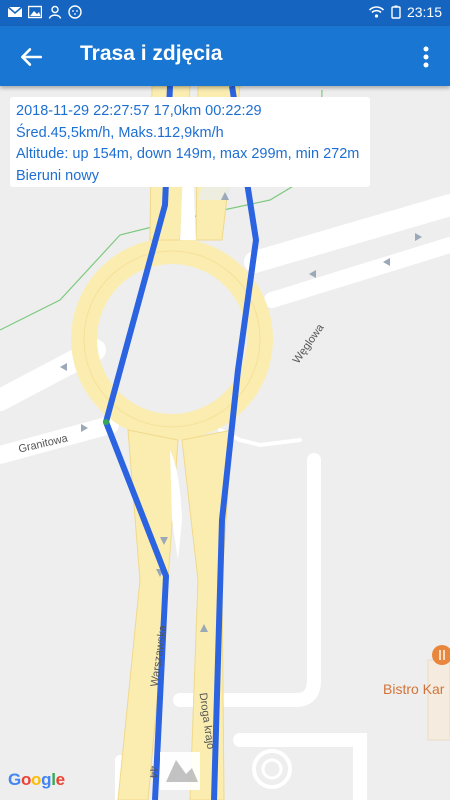 The height and width of the screenshot is (800, 450). I want to click on gallery-icon, so click(35, 12).